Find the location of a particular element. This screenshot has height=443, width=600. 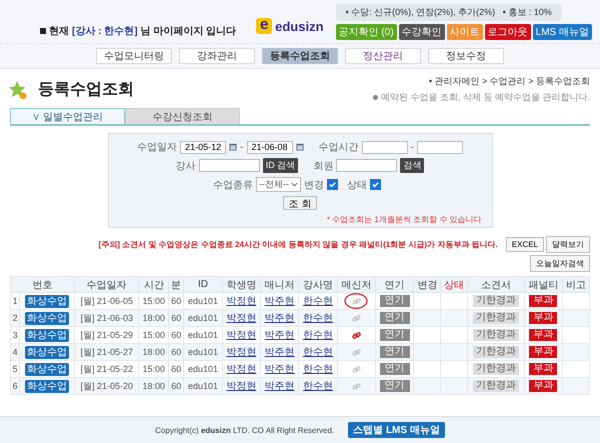

field-label: 수업시간 is located at coordinates (338, 147).